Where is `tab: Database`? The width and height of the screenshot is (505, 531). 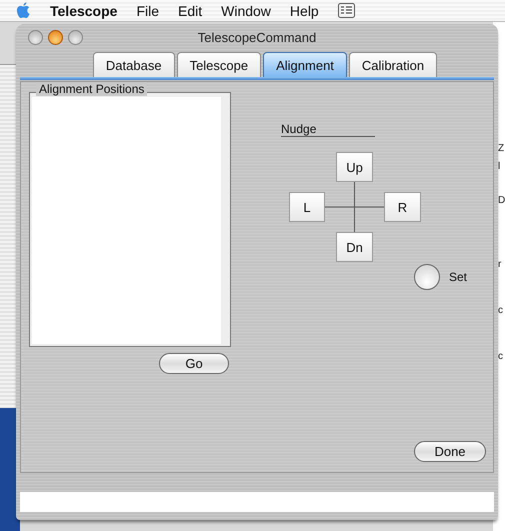 tab: Database is located at coordinates (133, 64).